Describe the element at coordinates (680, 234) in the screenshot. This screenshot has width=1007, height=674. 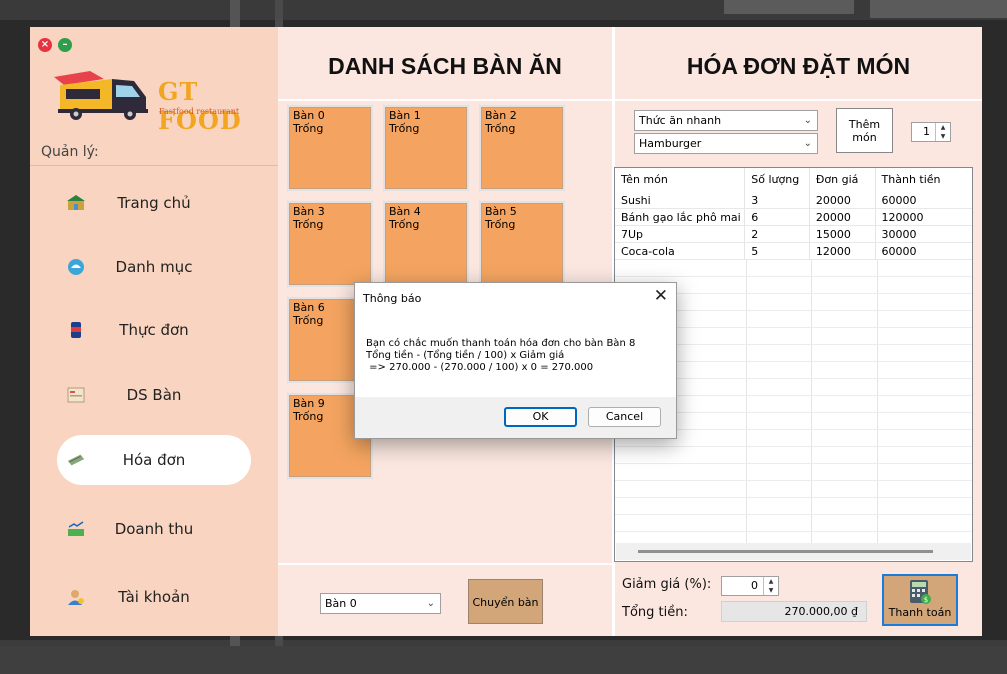
I see `cell-food: 7Up` at that location.